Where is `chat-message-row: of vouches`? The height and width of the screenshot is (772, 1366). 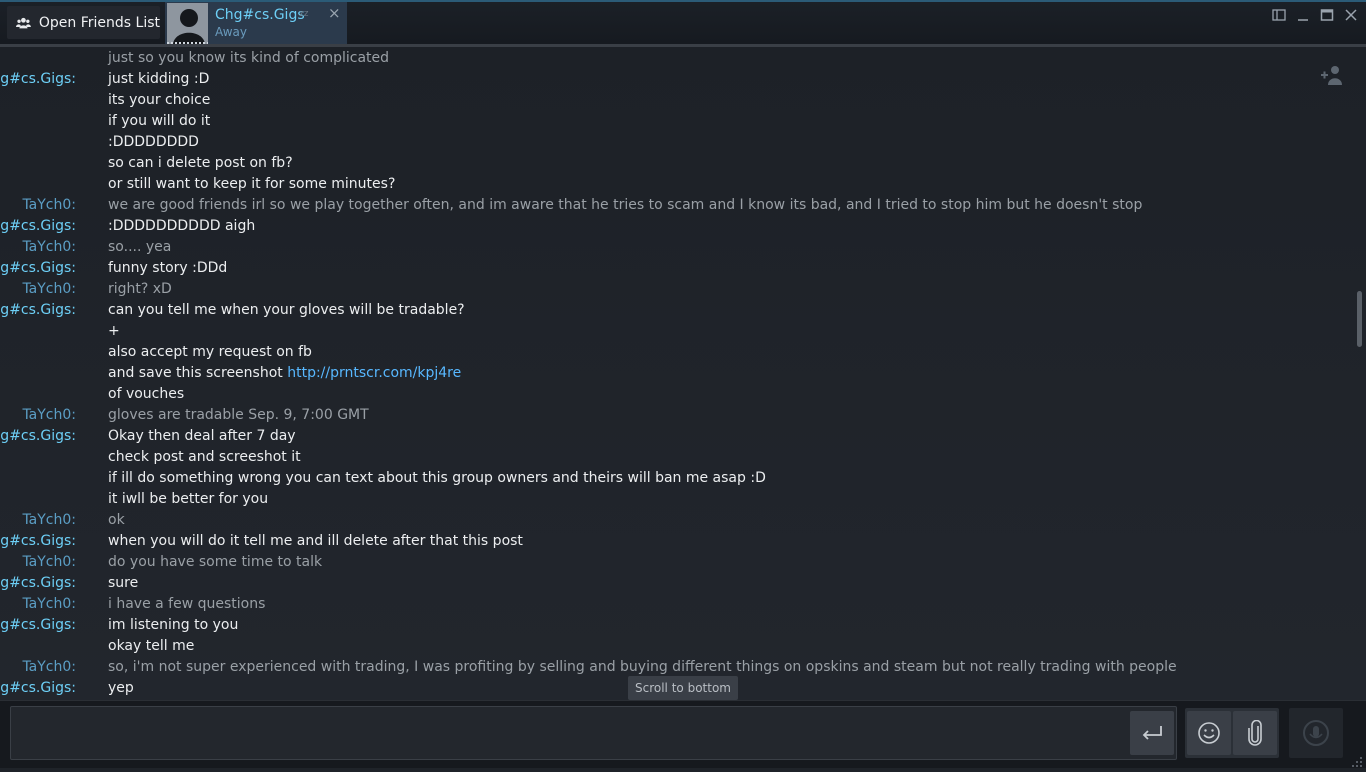
chat-message-row: of vouches is located at coordinates (670, 394).